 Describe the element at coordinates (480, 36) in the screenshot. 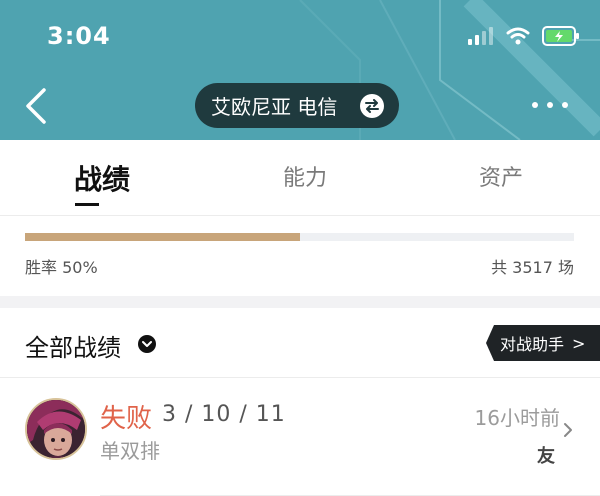

I see `cellular-signal-icon` at that location.